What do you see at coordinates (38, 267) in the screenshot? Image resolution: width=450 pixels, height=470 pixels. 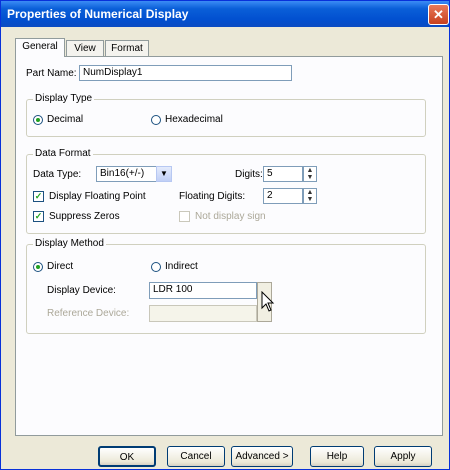 I see `direct-radio` at bounding box center [38, 267].